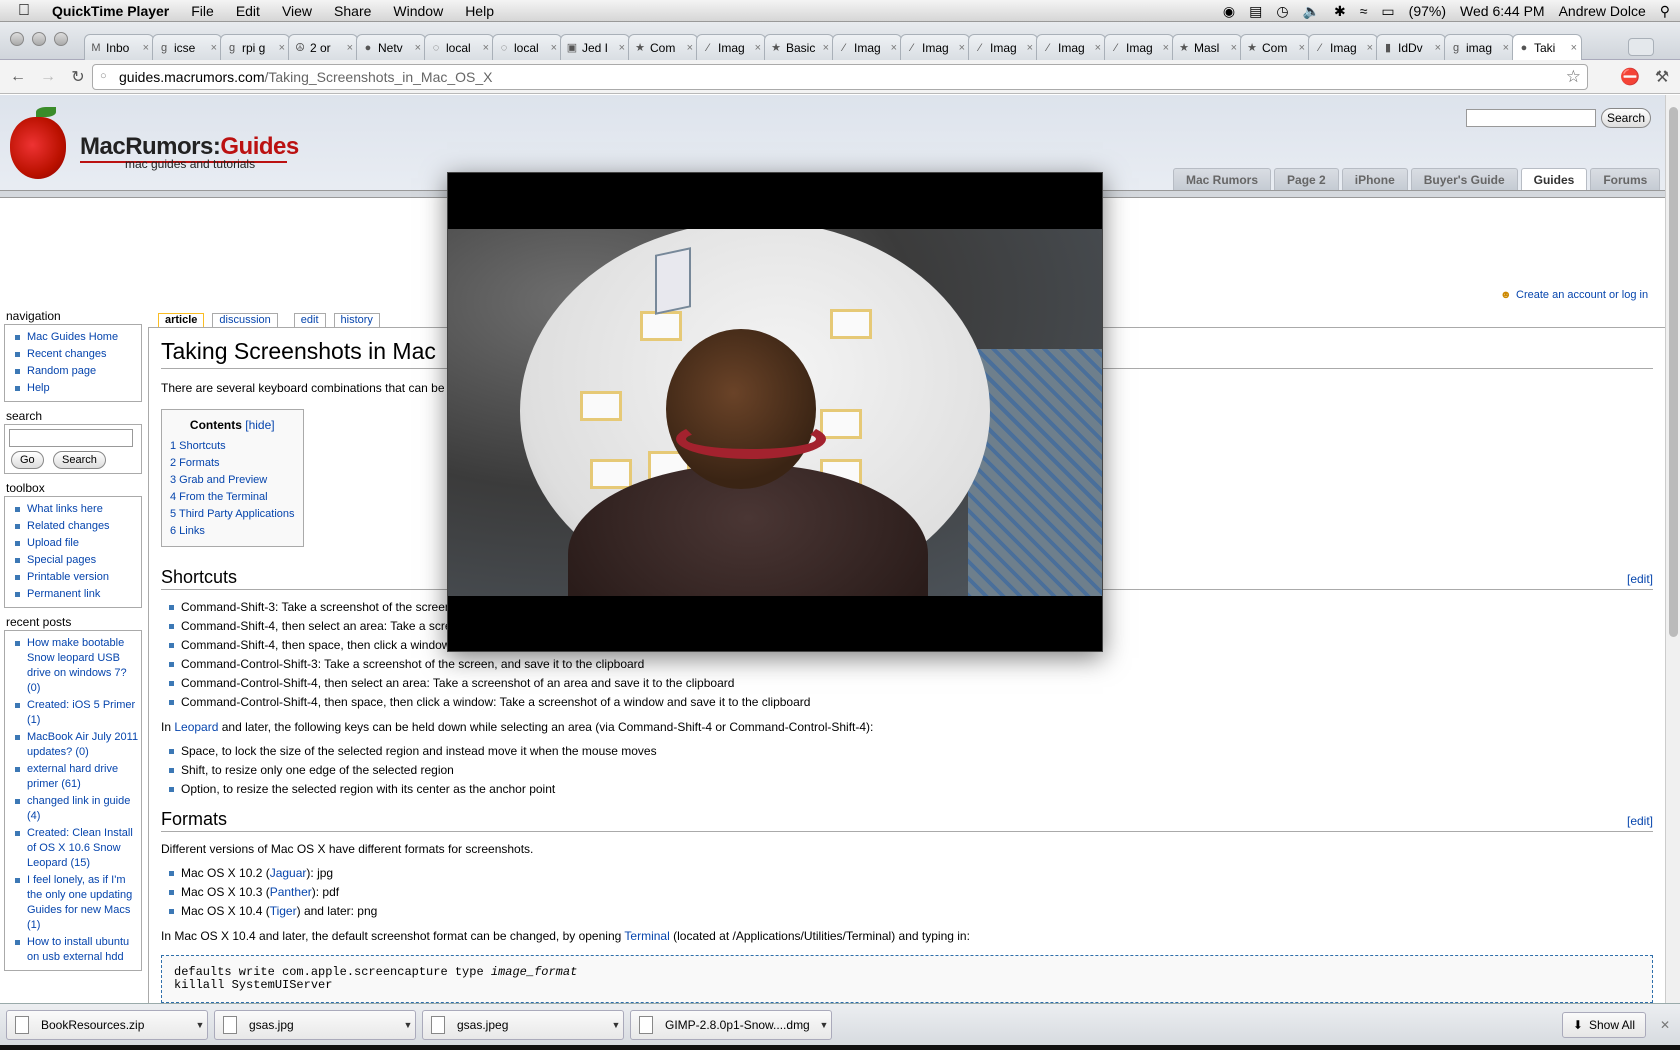  I want to click on toolbox-link: Related changes, so click(68, 526).